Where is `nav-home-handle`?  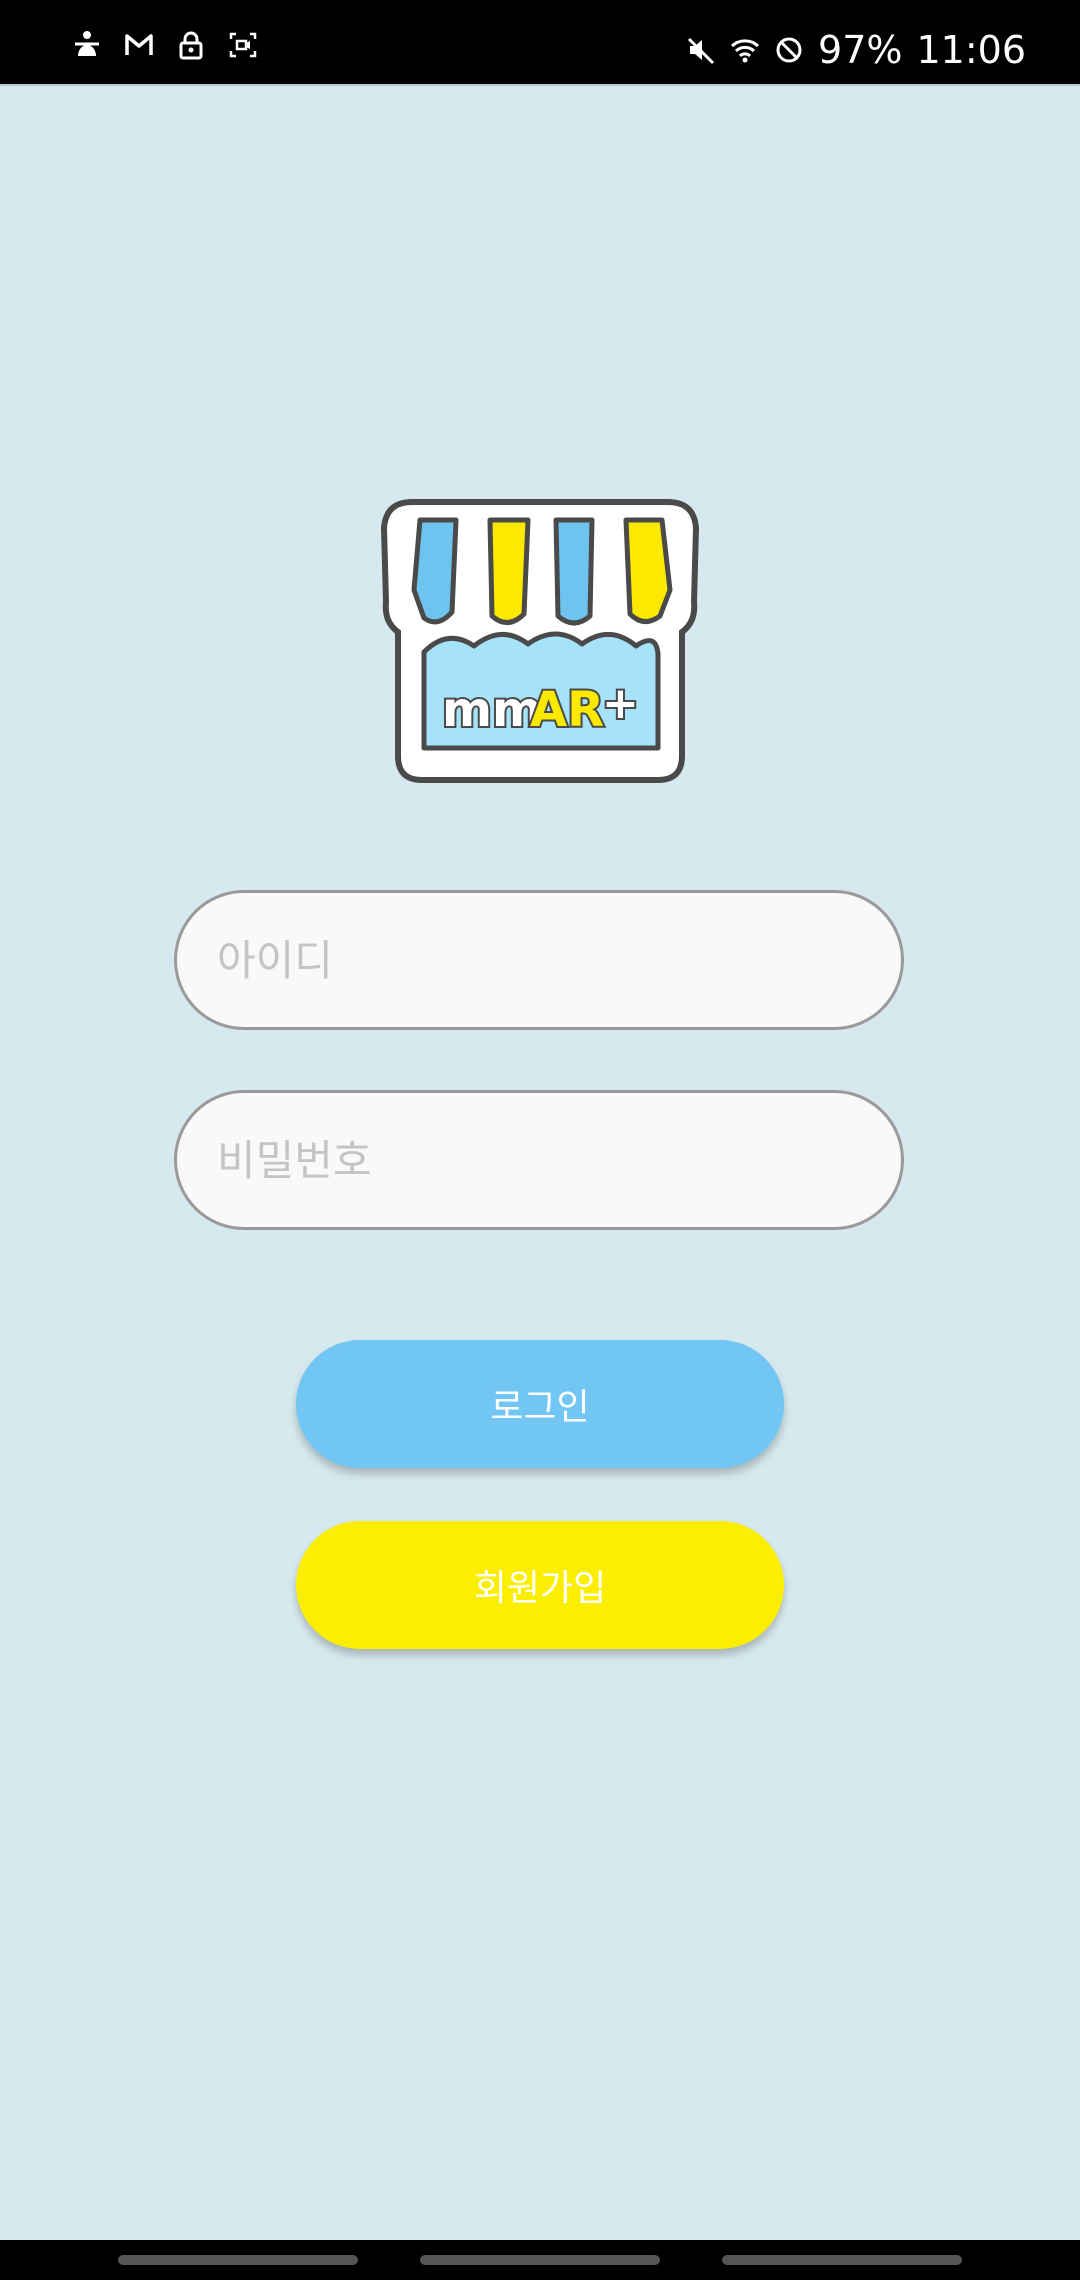
nav-home-handle is located at coordinates (540, 2260).